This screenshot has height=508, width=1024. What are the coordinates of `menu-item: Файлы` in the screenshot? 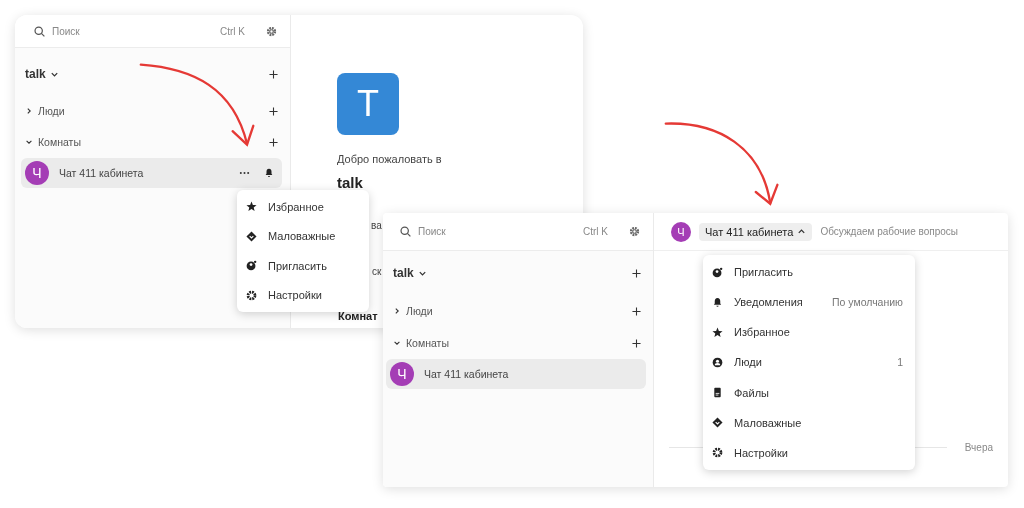 It's located at (809, 392).